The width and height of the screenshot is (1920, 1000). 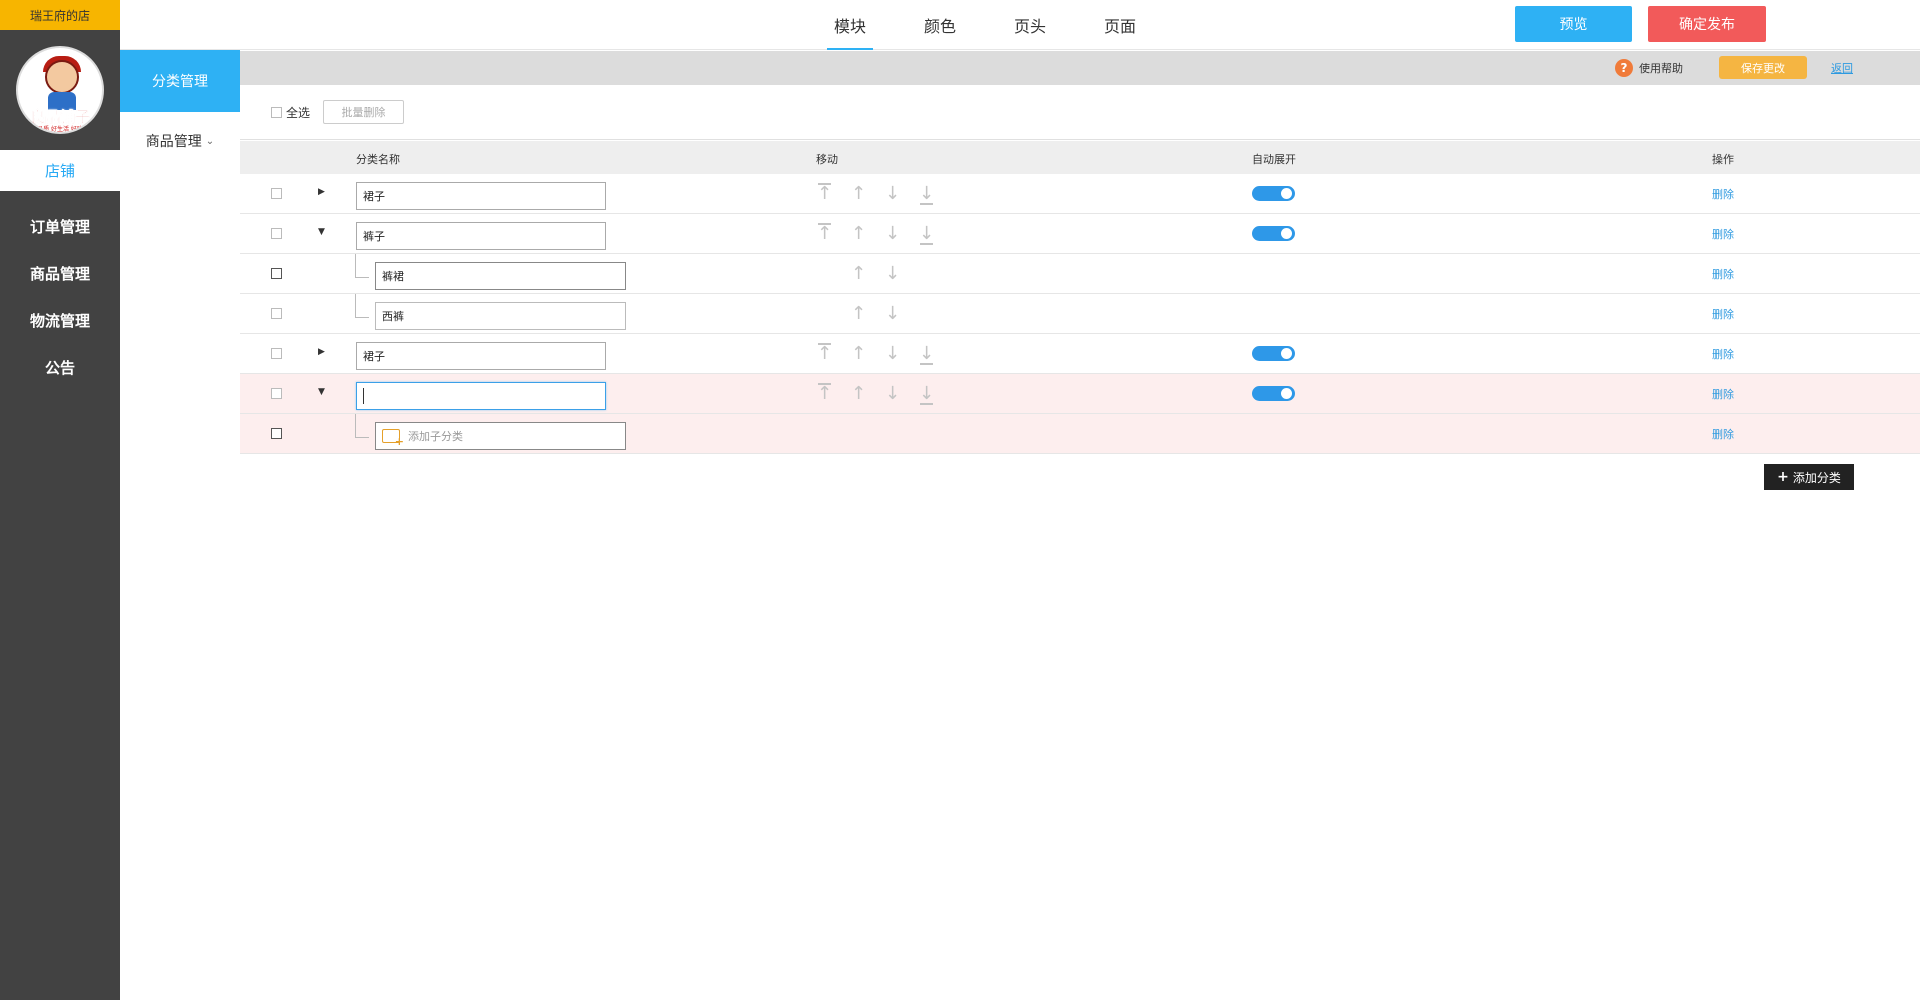 I want to click on category-name-input: 裤子, so click(x=481, y=236).